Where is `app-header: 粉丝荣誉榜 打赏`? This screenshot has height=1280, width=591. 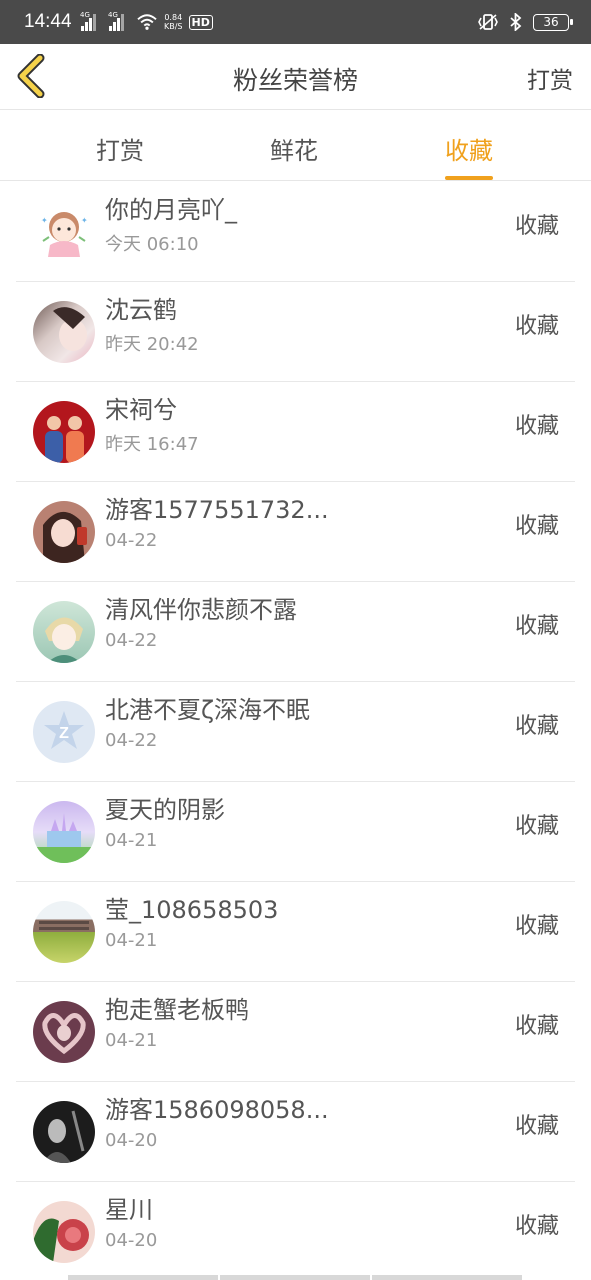 app-header: 粉丝荣誉榜 打赏 is located at coordinates (295, 77).